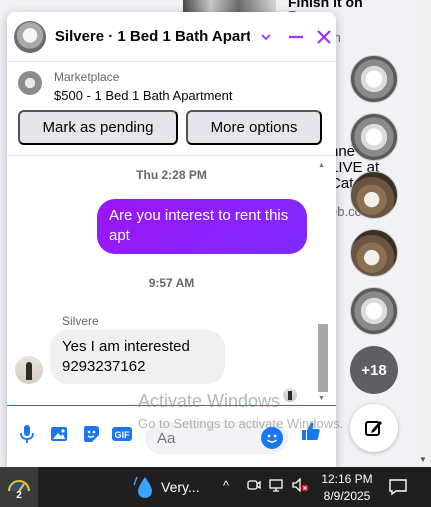 The height and width of the screenshot is (507, 431). I want to click on scroll-up-arrow-icon: ▲, so click(321, 165).